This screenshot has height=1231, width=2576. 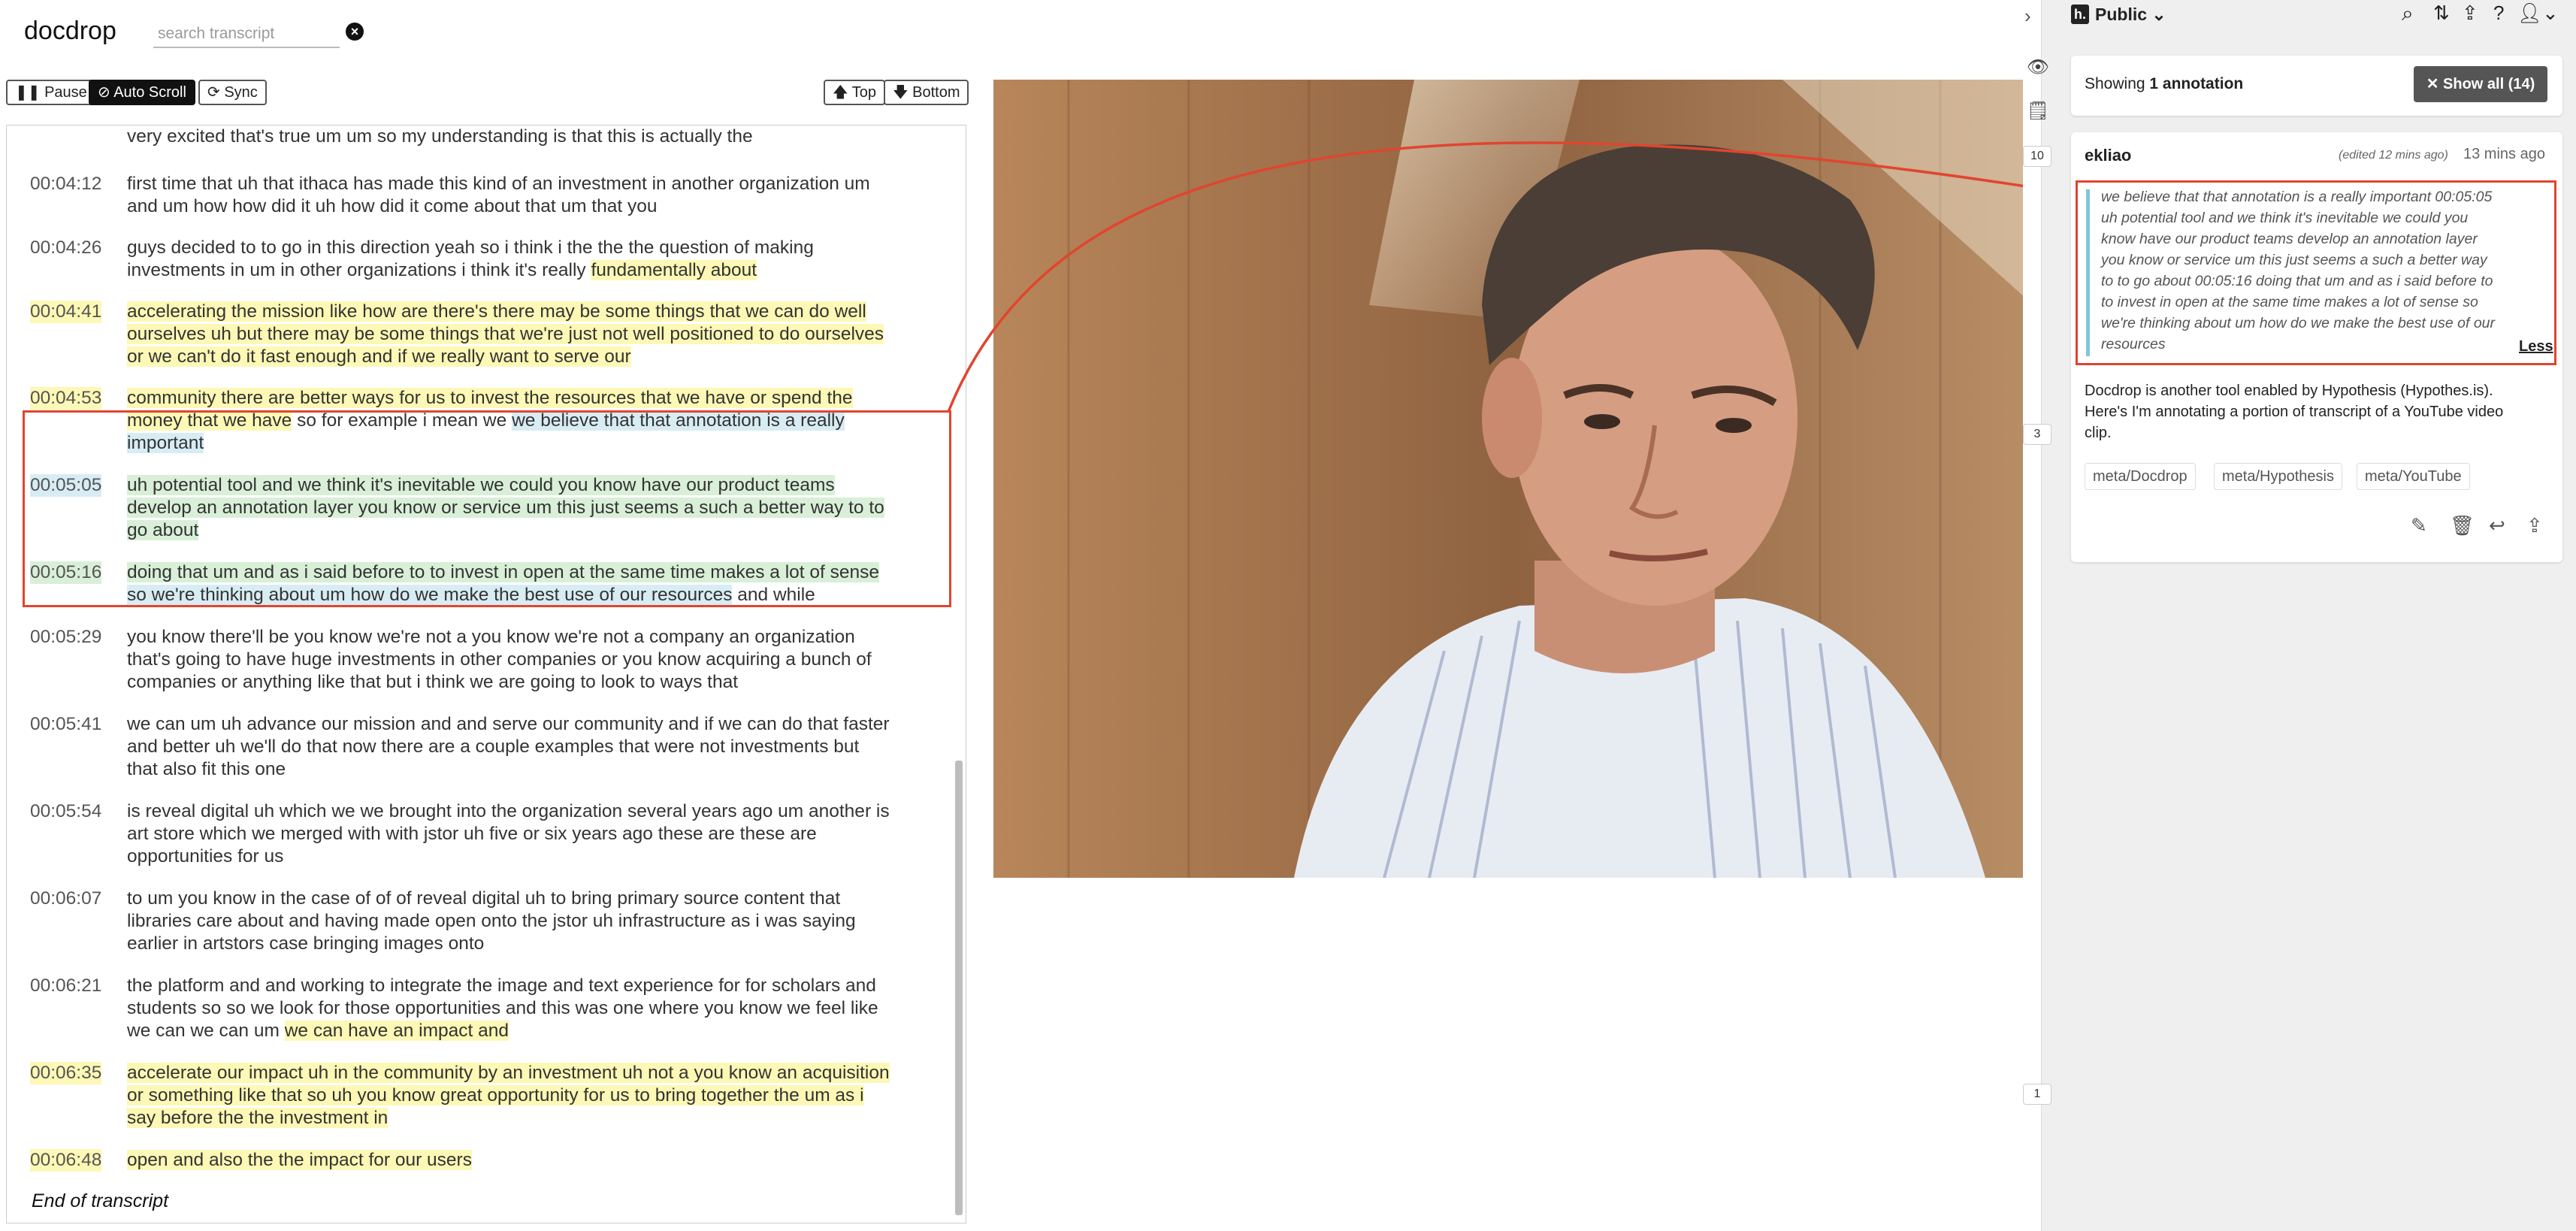 What do you see at coordinates (65, 248) in the screenshot?
I see `segment-timestamp: 00:04:26` at bounding box center [65, 248].